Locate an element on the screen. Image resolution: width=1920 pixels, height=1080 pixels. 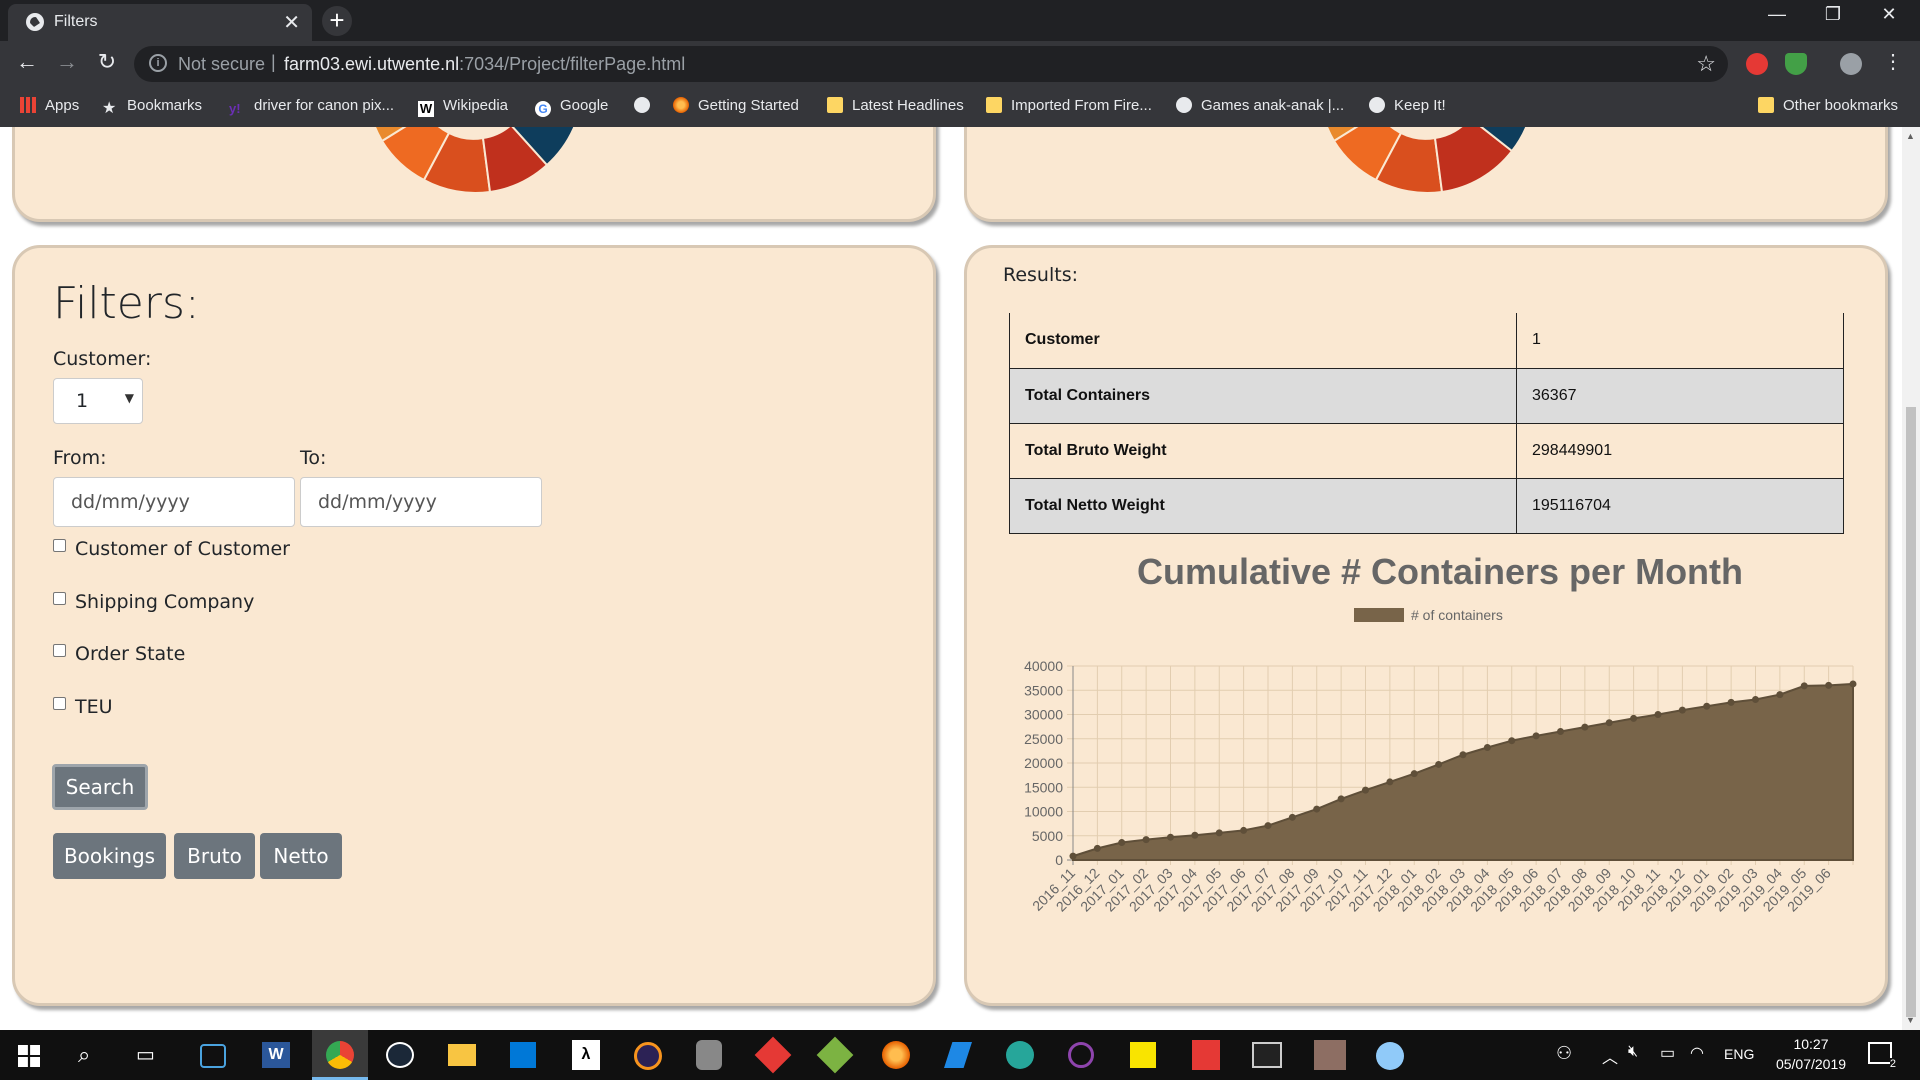
search-button: Search is located at coordinates (100, 787).